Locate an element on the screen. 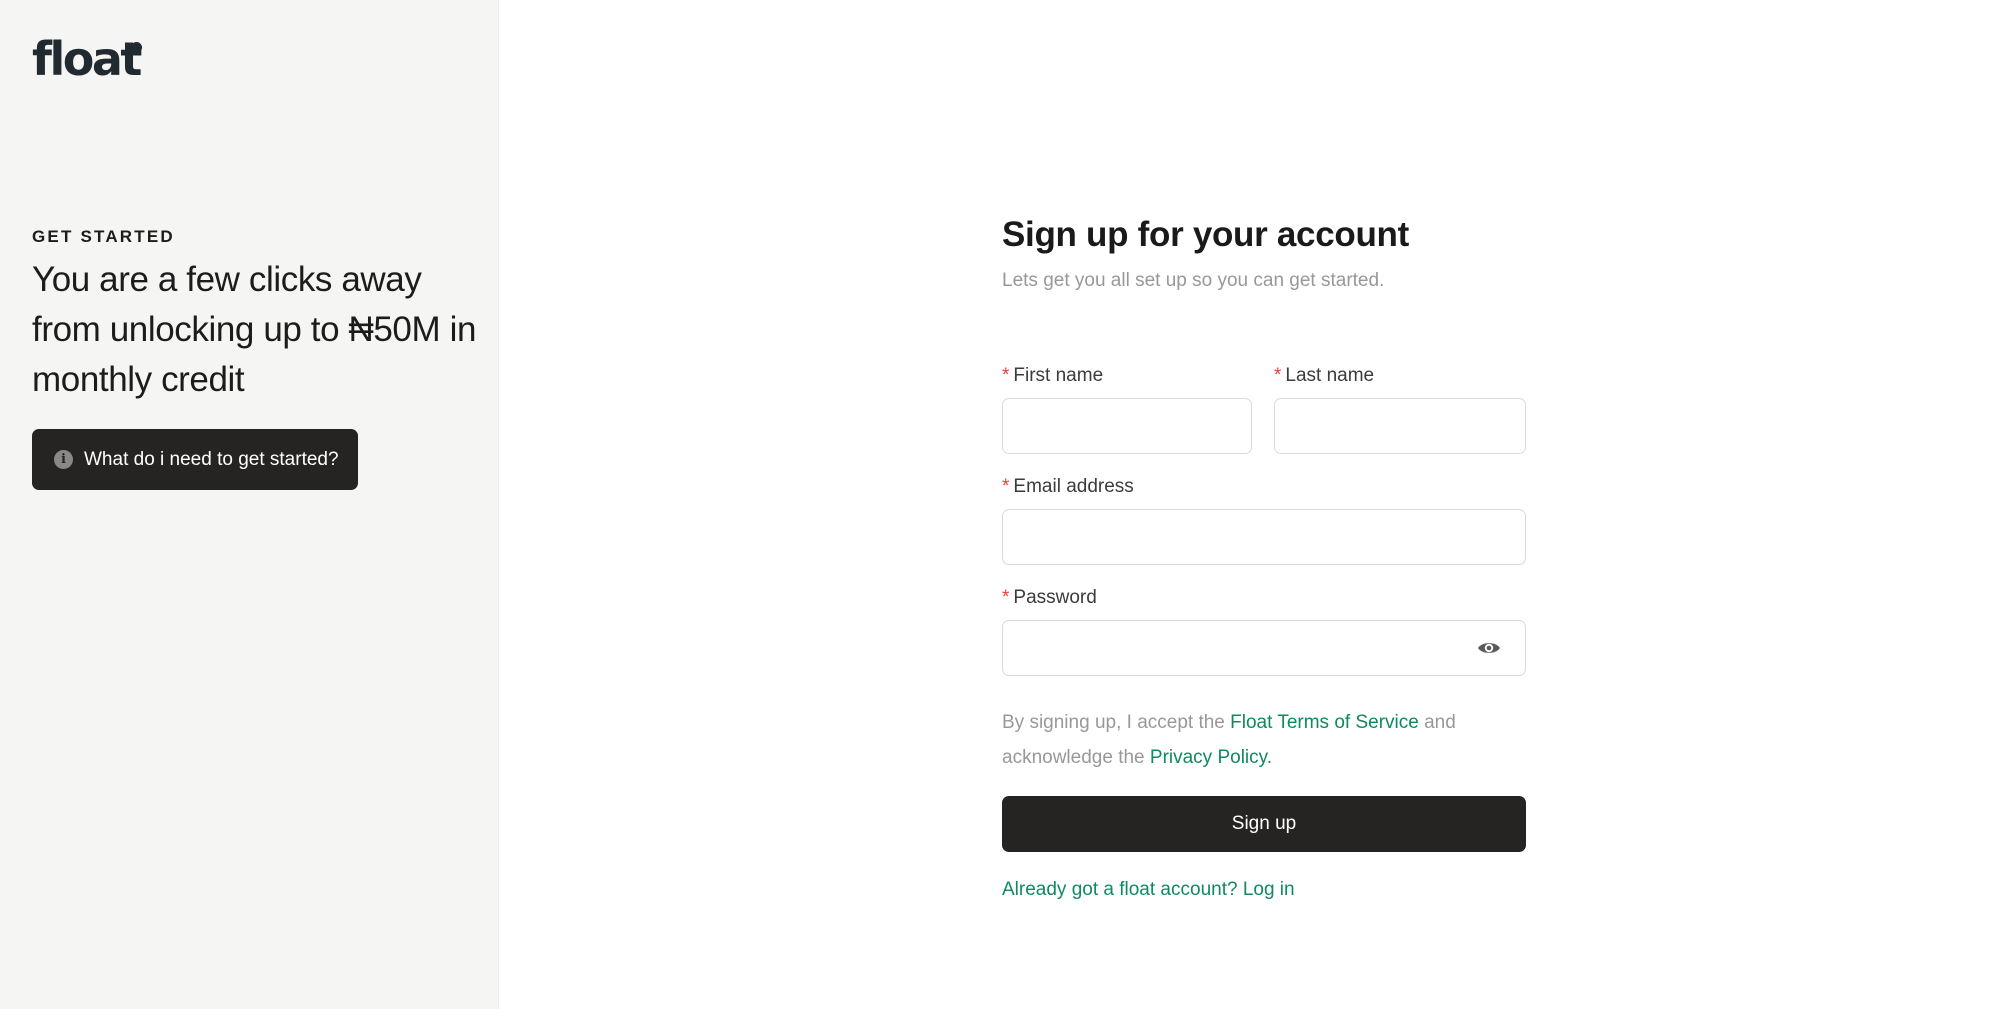 The height and width of the screenshot is (1009, 2000). password-label: * Password is located at coordinates (1049, 598).